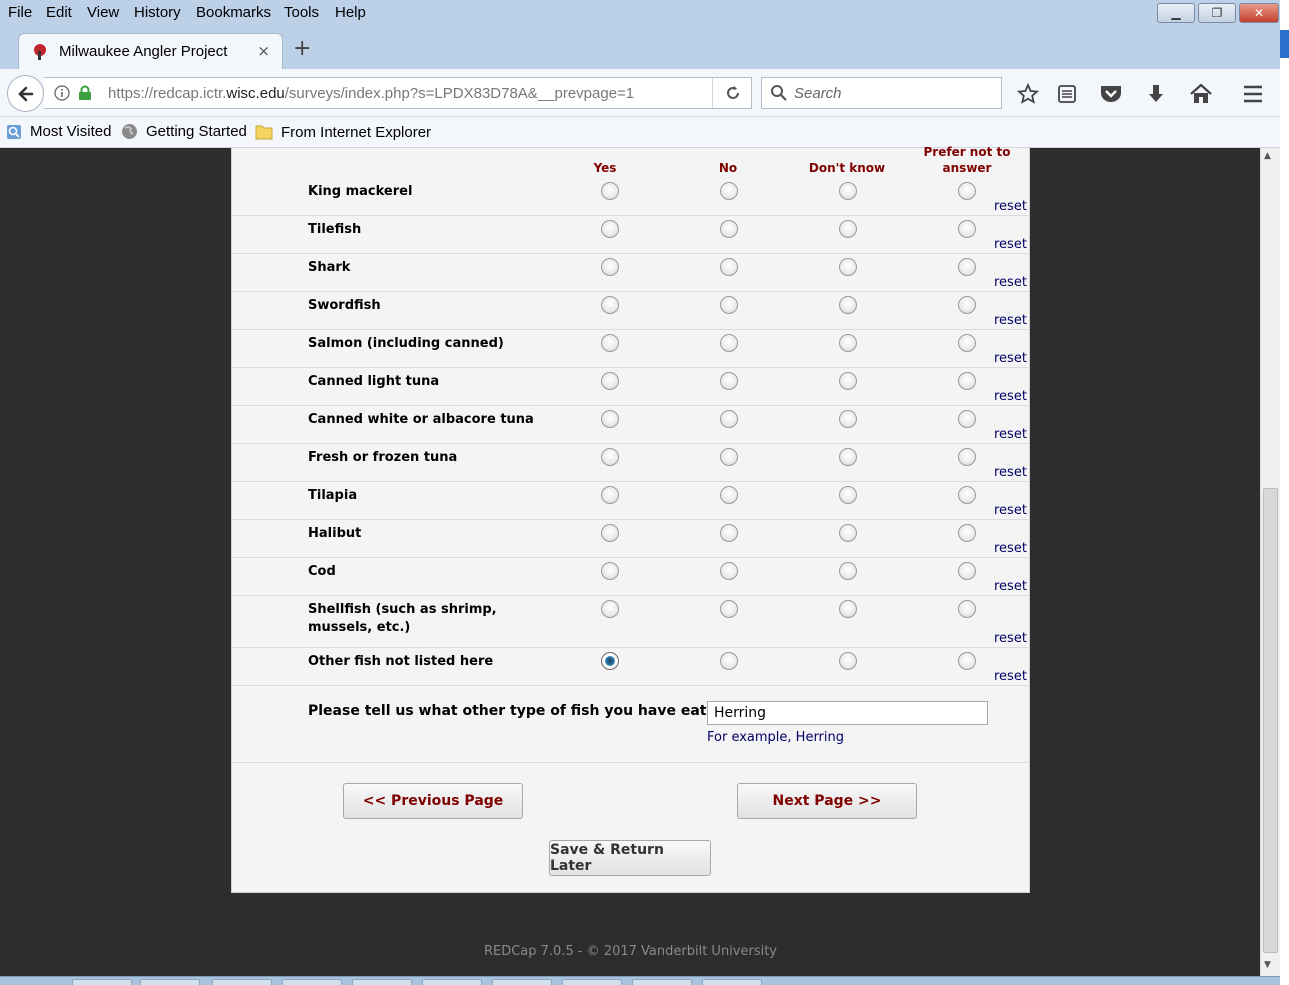 This screenshot has width=1289, height=985. I want to click on previous-page-button: << Previous Page, so click(433, 801).